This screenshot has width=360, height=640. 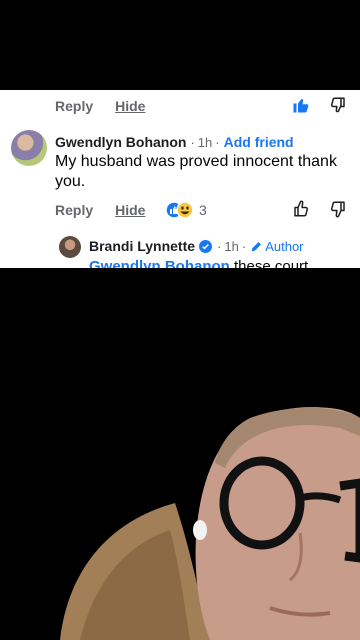 I want to click on comment-header: Gwendlyn Bohanon · 1h · Add friend, so click(x=174, y=142).